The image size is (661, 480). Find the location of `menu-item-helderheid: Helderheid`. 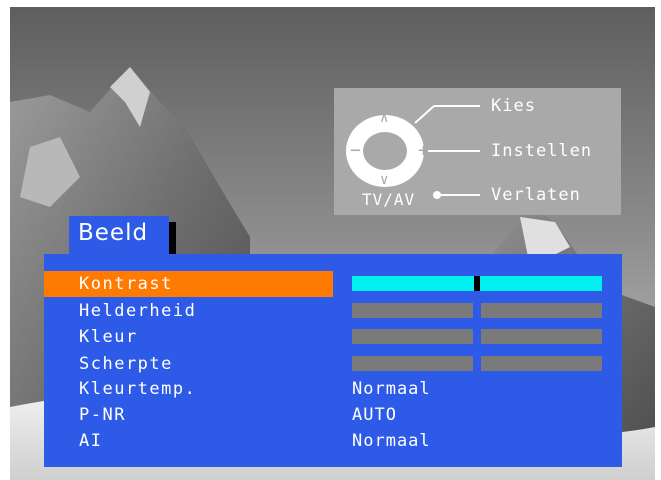

menu-item-helderheid: Helderheid is located at coordinates (333, 311).